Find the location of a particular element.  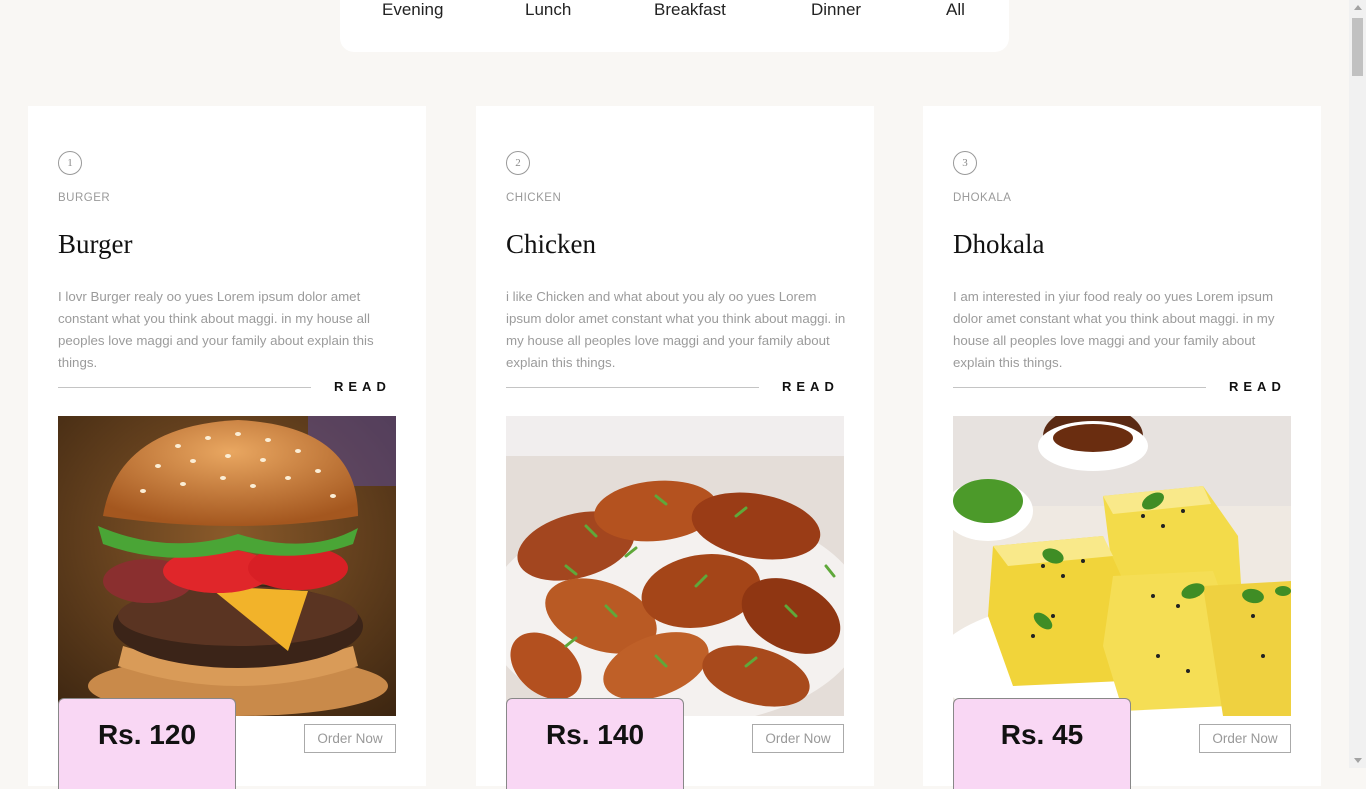

price-tag: Rs. 45 is located at coordinates (1042, 743).